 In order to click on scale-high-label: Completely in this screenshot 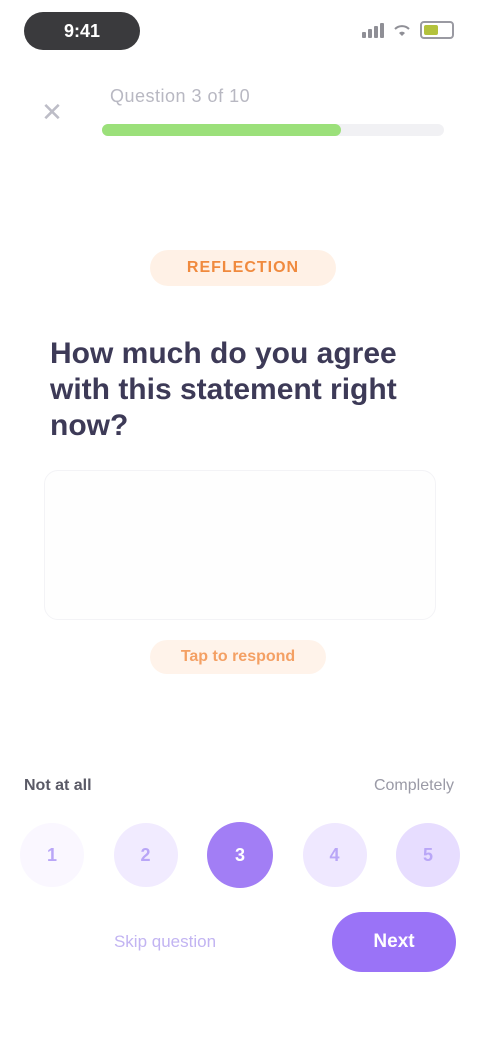, I will do `click(413, 785)`.